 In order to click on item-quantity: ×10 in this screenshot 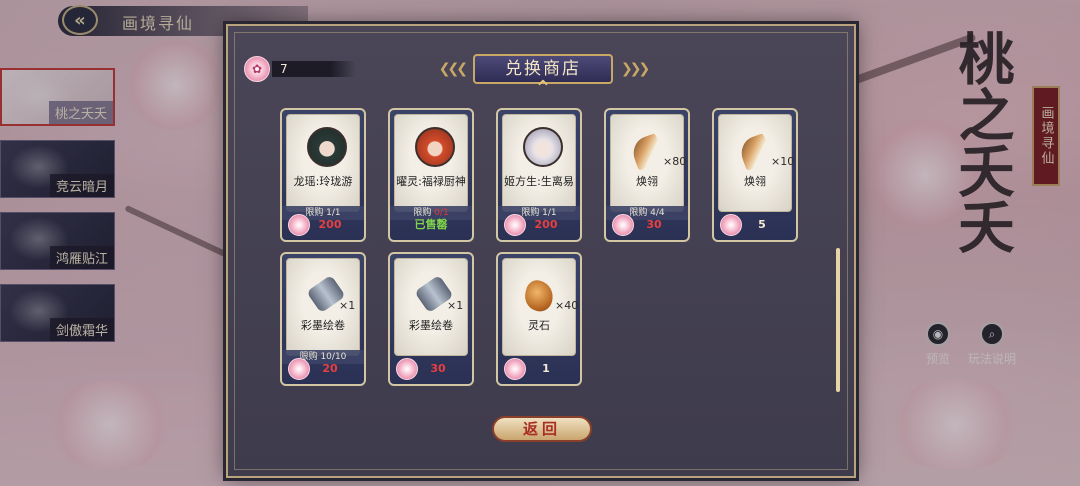, I will do `click(783, 161)`.